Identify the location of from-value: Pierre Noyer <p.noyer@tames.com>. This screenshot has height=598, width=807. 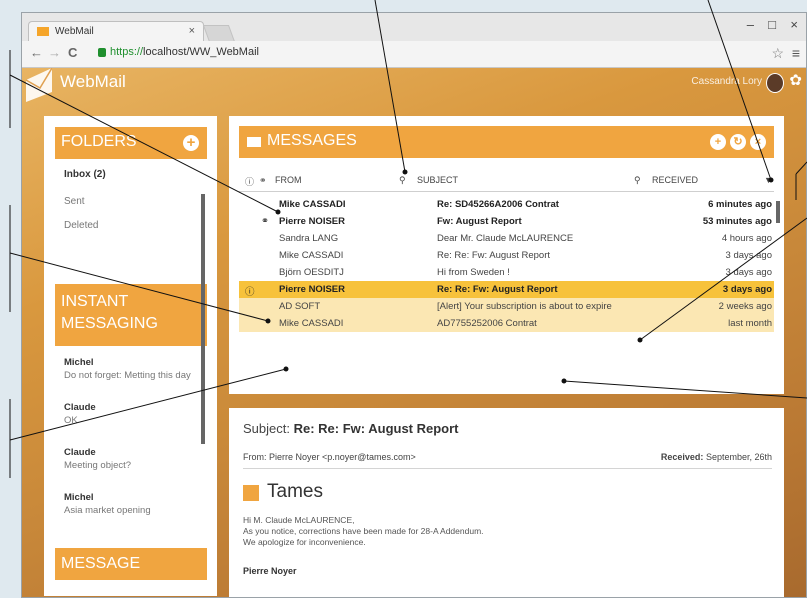
(342, 457).